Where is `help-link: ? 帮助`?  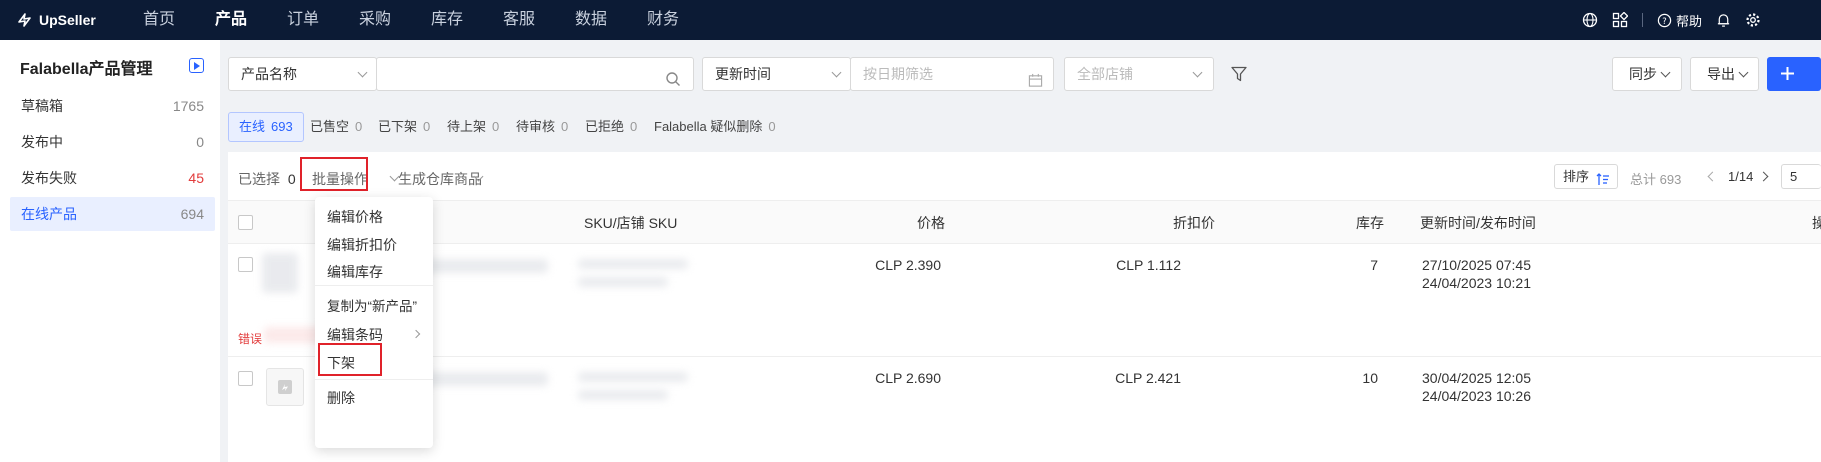 help-link: ? 帮助 is located at coordinates (1679, 20).